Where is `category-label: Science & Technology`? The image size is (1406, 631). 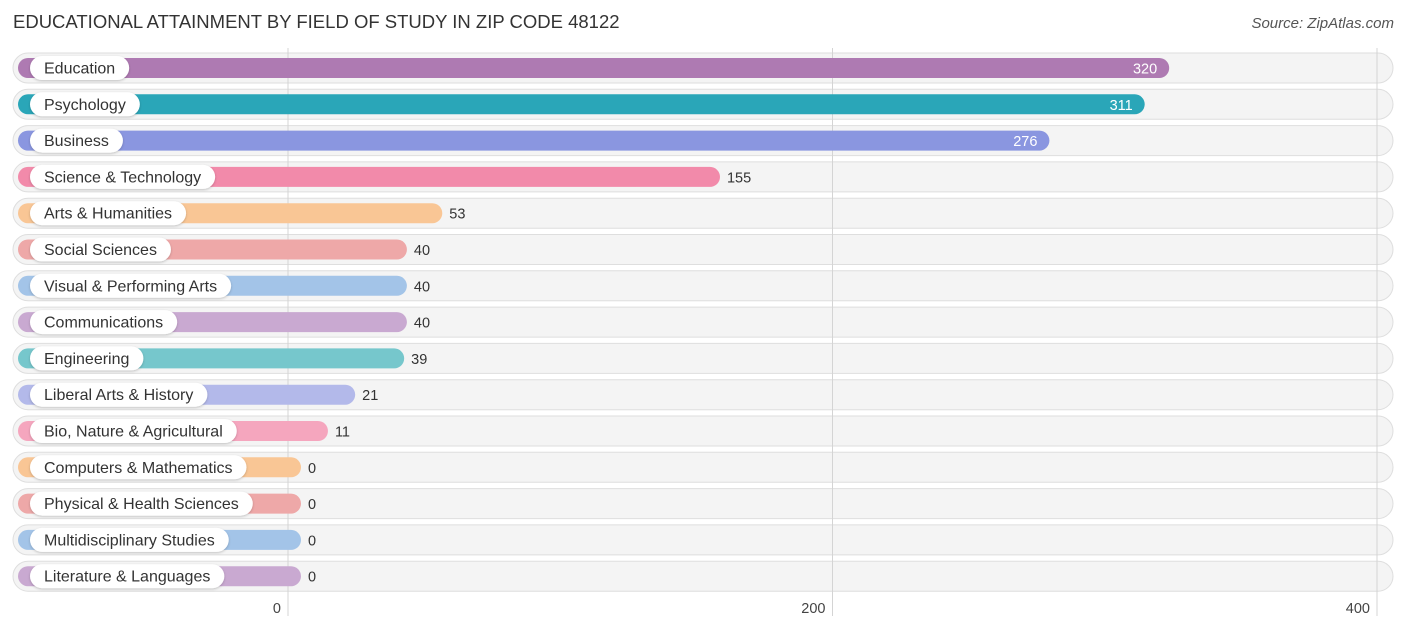
category-label: Science & Technology is located at coordinates (122, 177).